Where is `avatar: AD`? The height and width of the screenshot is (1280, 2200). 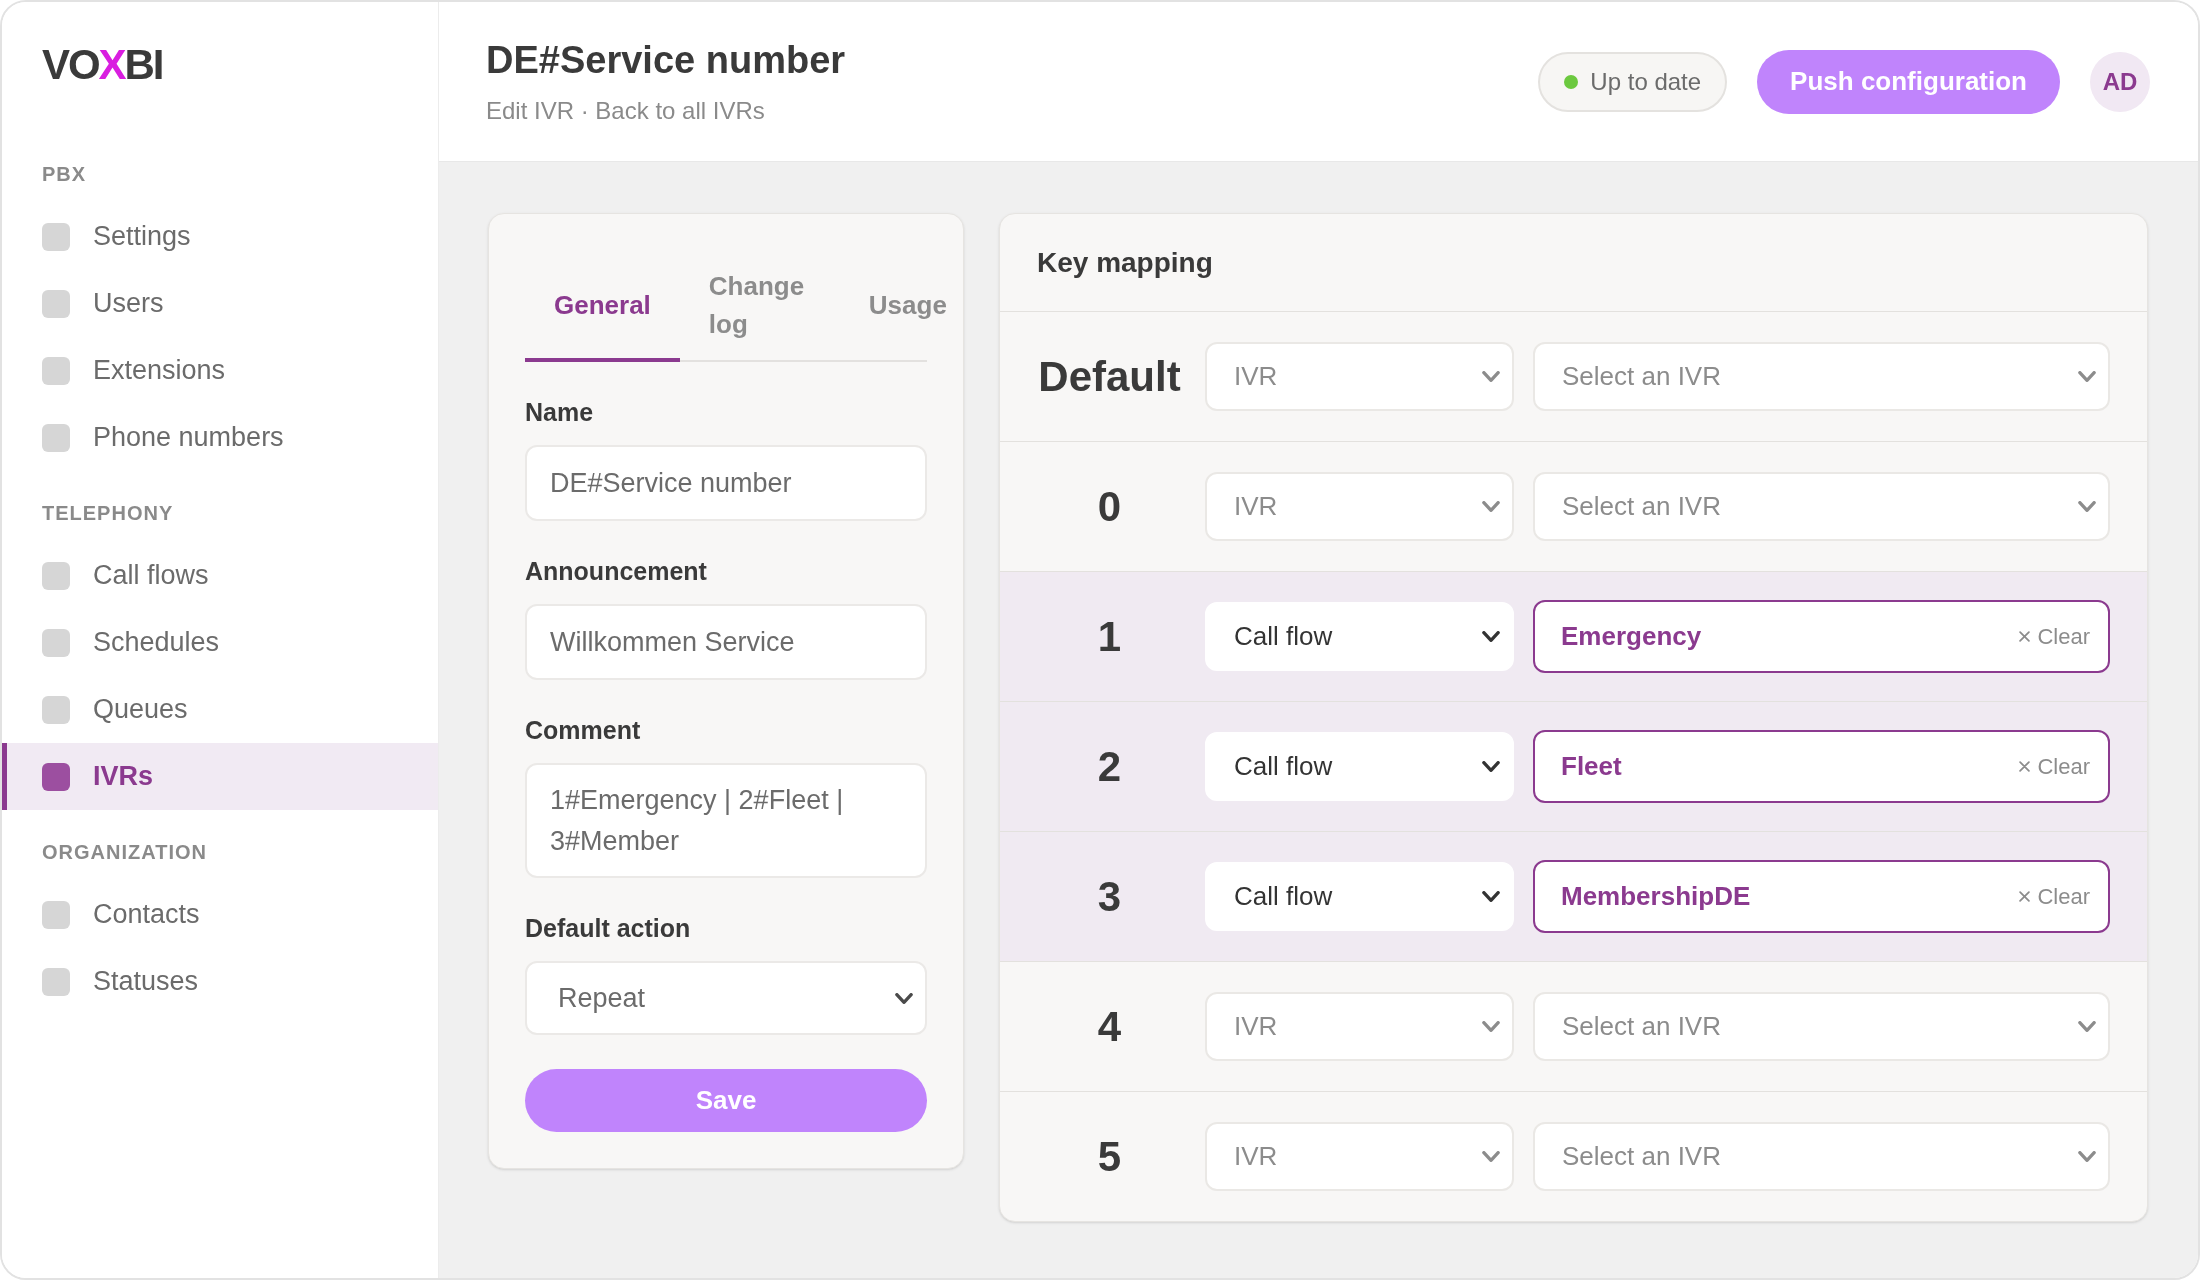
avatar: AD is located at coordinates (2120, 81).